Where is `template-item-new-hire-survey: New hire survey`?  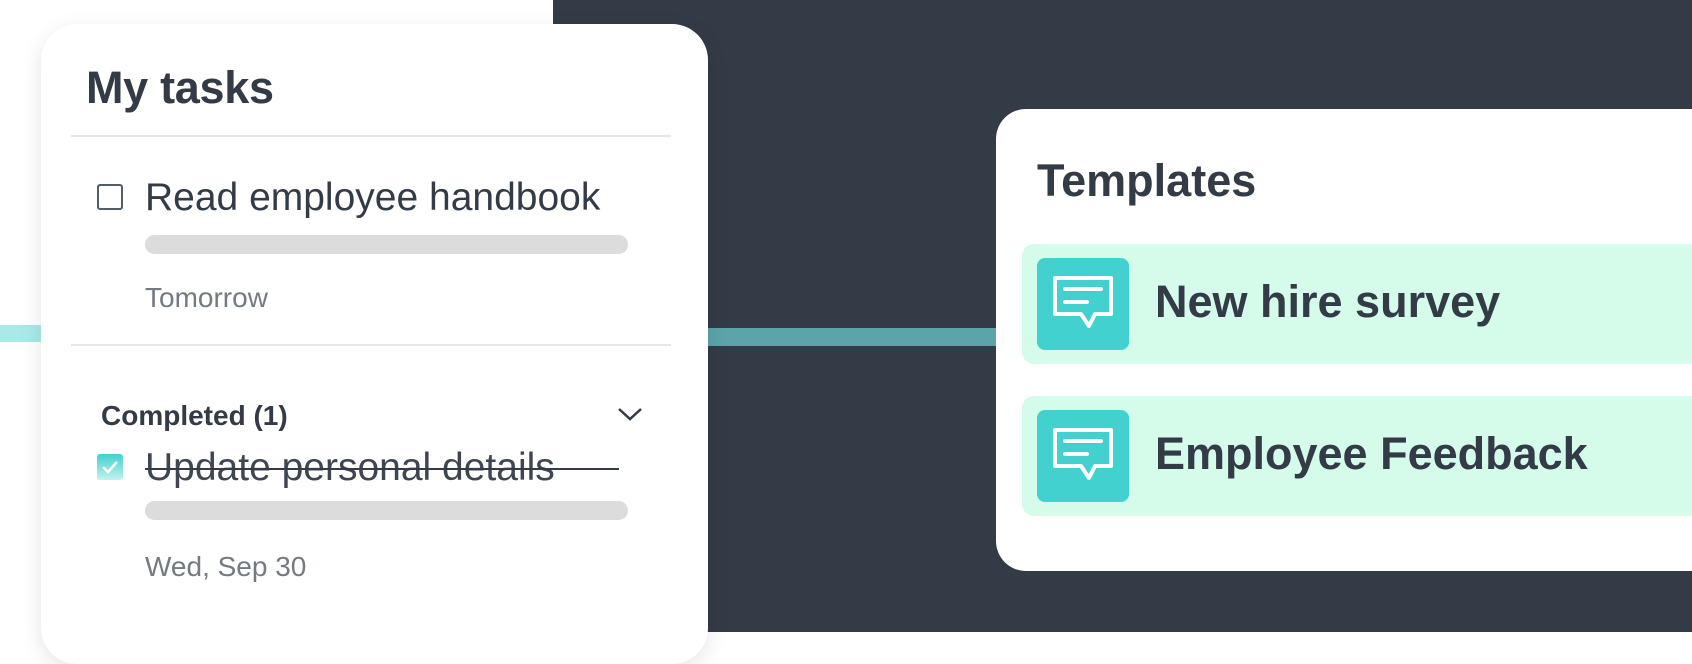 template-item-new-hire-survey: New hire survey is located at coordinates (1357, 304).